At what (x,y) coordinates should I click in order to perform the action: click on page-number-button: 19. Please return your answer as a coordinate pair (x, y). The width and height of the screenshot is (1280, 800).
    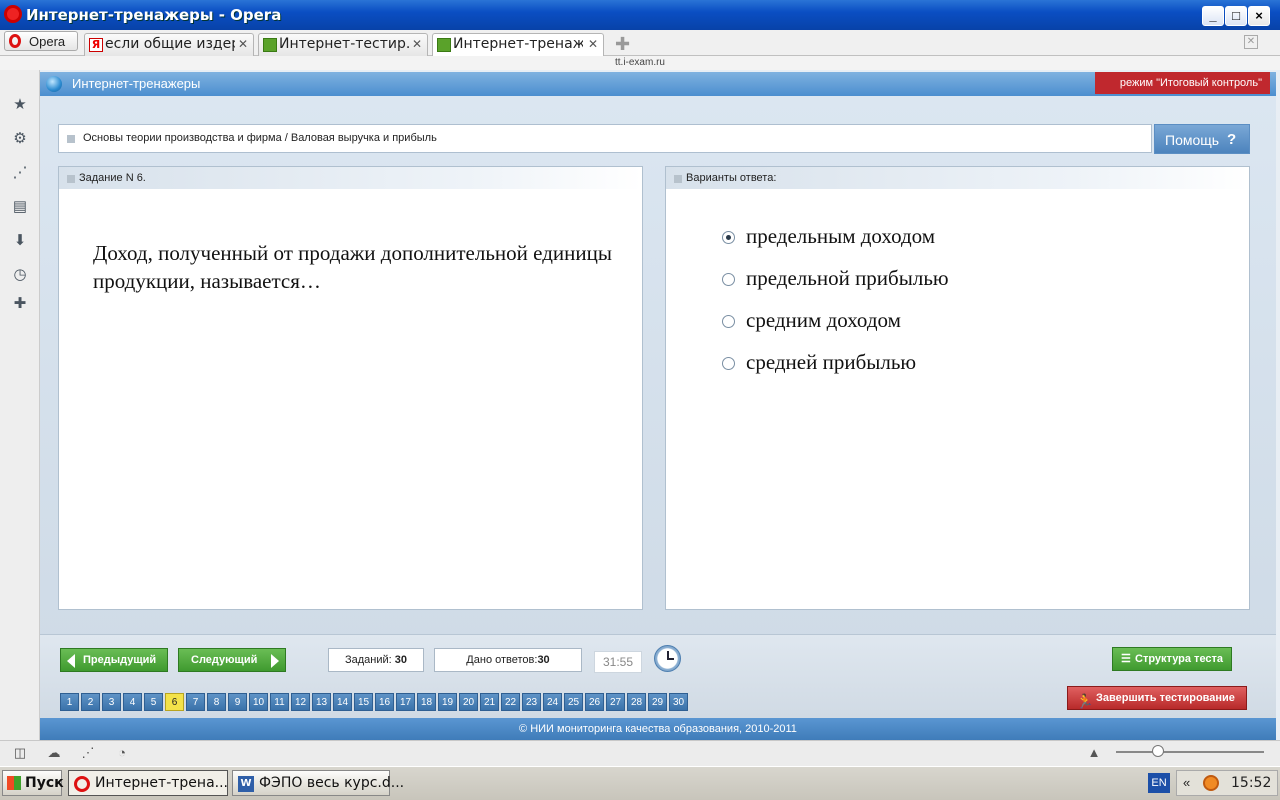
    Looking at the image, I should click on (447, 702).